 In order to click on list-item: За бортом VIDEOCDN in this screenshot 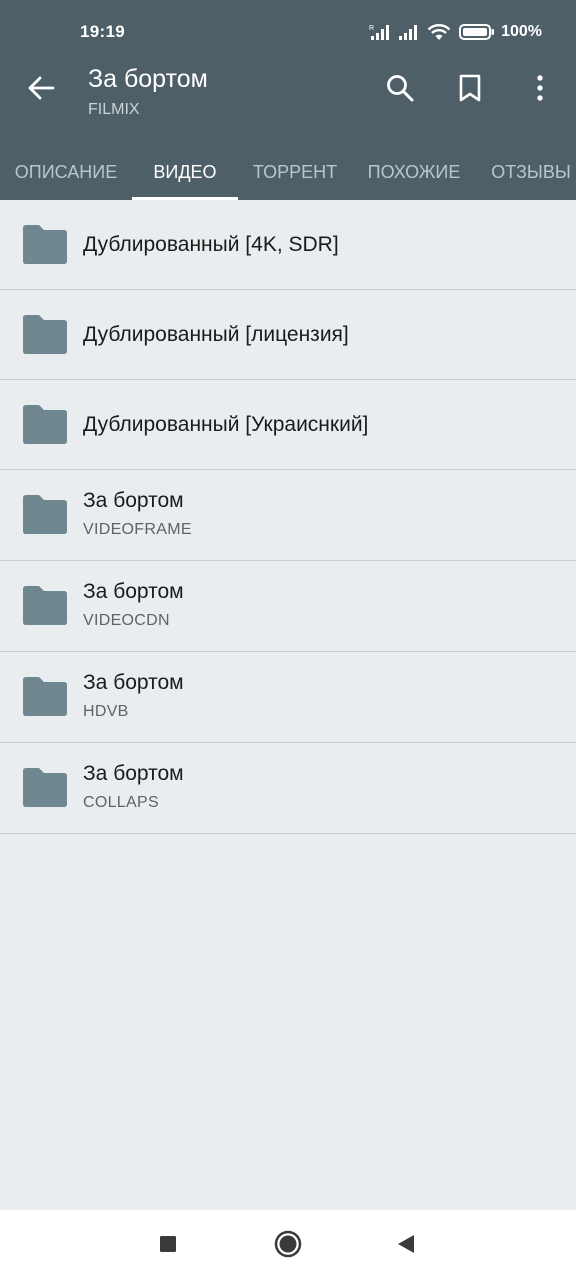, I will do `click(288, 606)`.